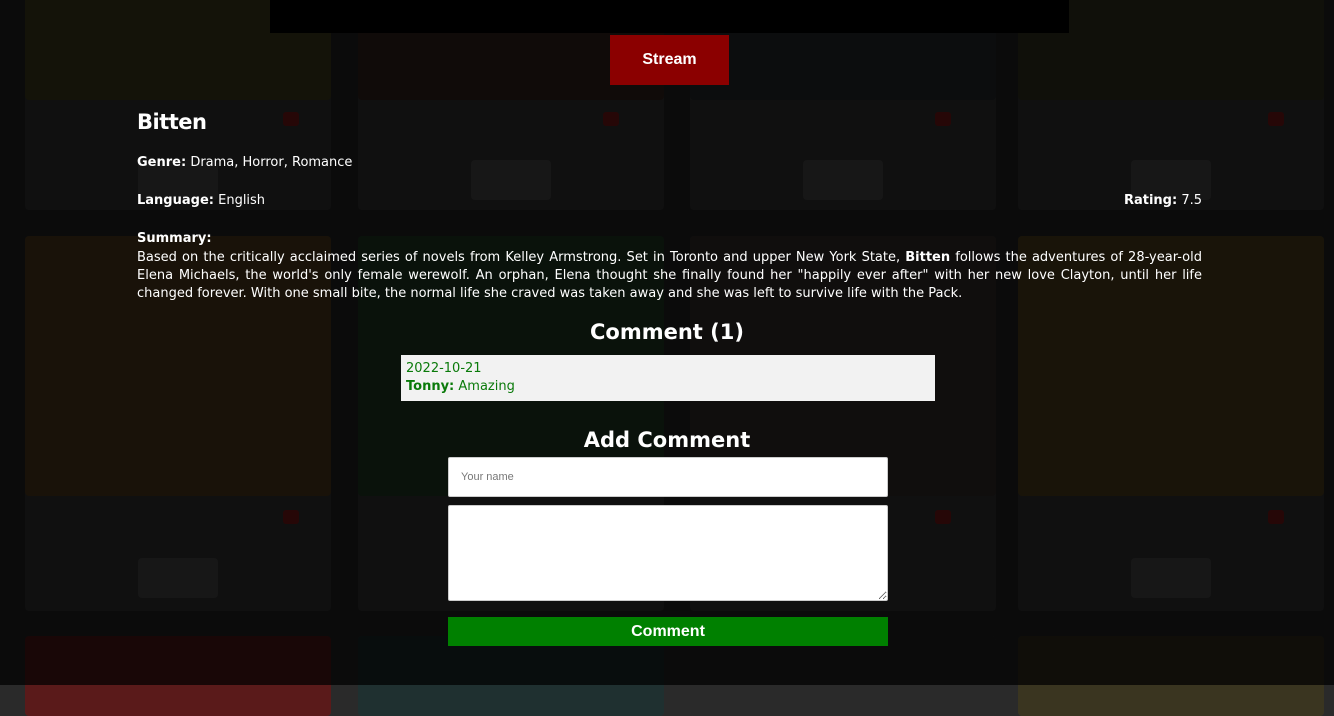 The width and height of the screenshot is (1334, 716). I want to click on genre-row: Genre: Drama, Horror, Romance, so click(244, 162).